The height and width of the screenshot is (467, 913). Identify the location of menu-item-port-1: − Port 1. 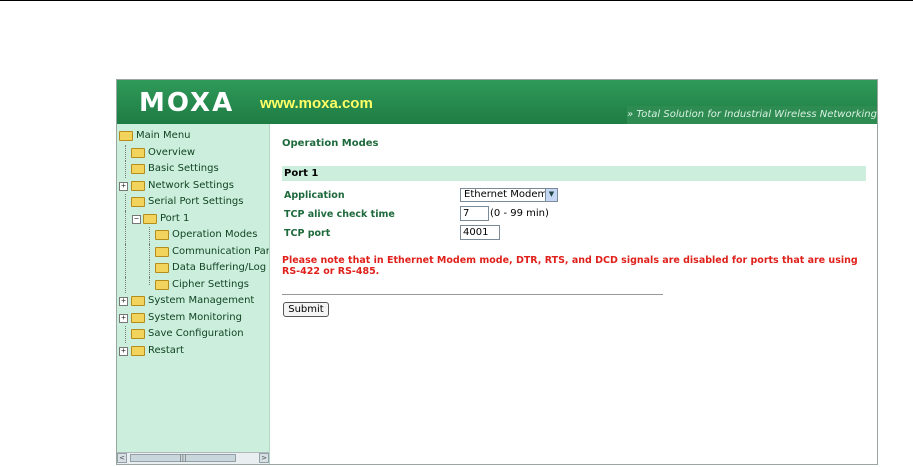
(194, 218).